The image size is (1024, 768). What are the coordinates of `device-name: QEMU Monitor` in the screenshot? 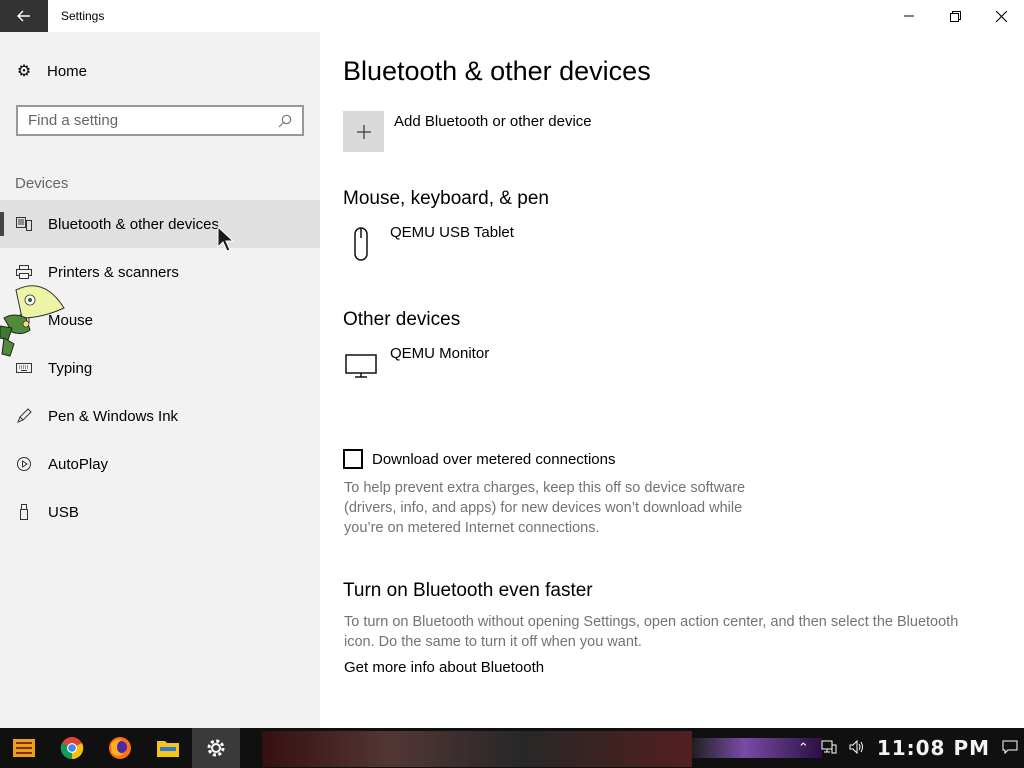 It's located at (440, 353).